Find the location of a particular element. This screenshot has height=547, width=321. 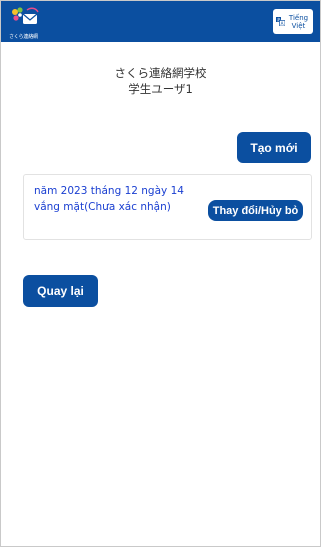

create-new-button: Tạo mới is located at coordinates (274, 147).